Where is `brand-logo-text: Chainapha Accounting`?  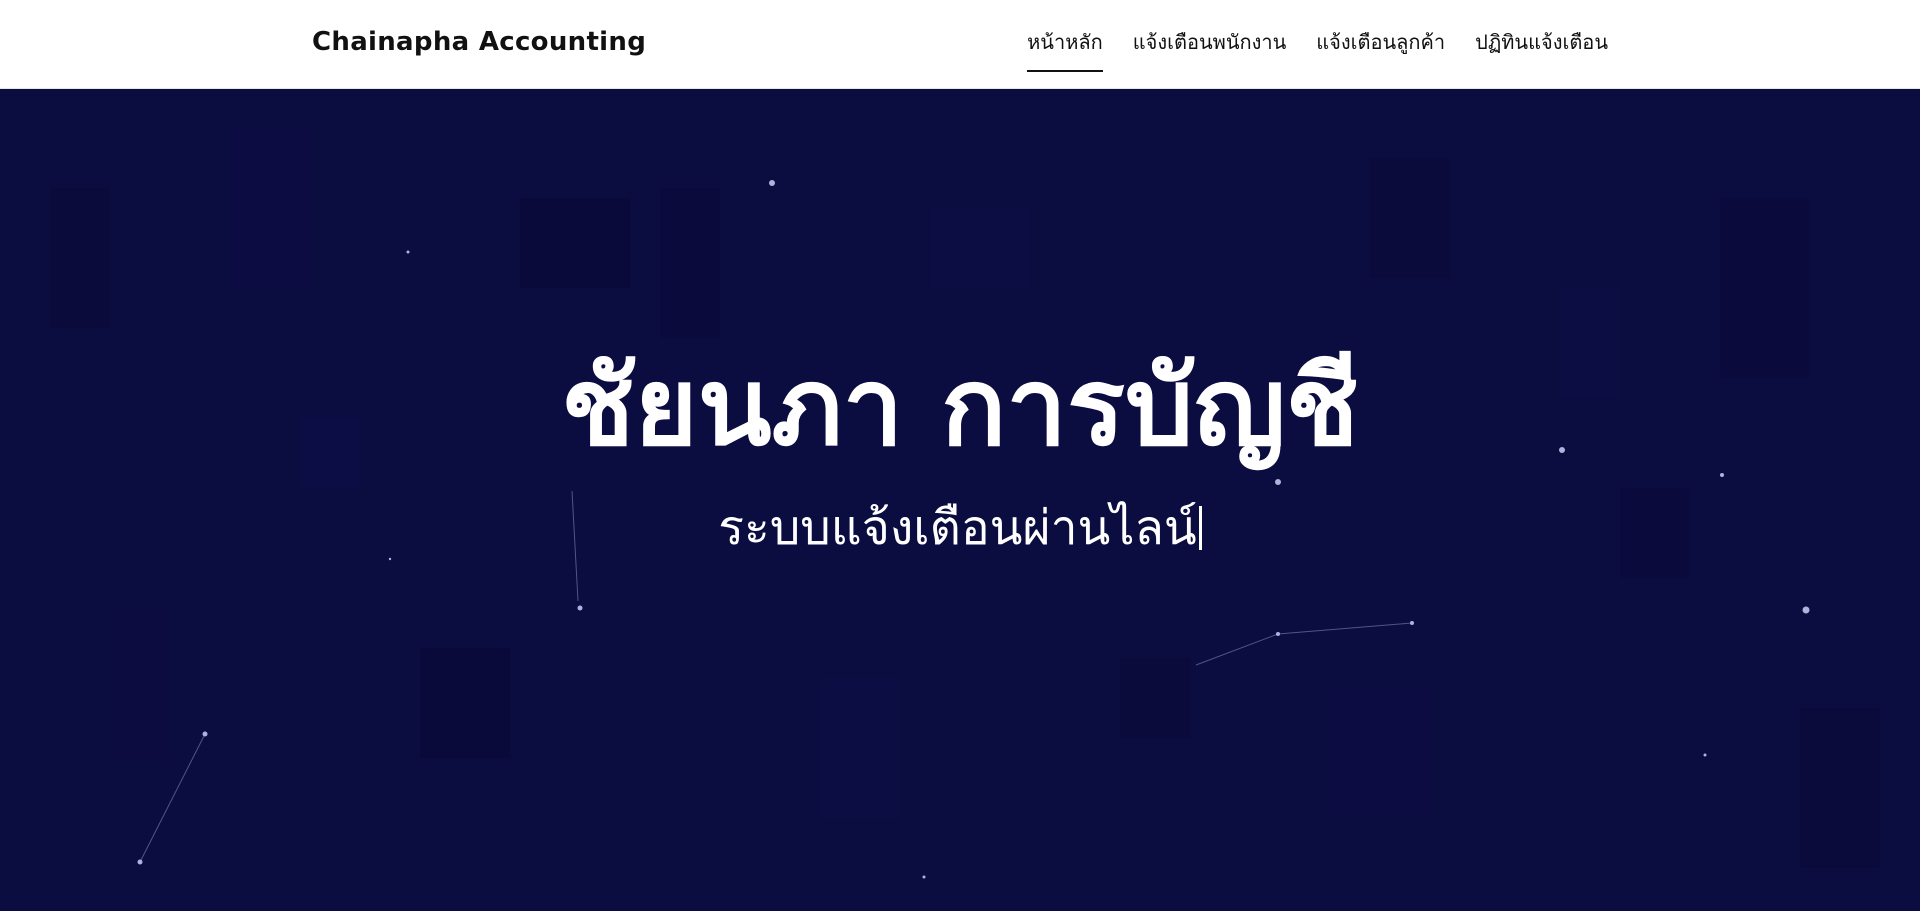 brand-logo-text: Chainapha Accounting is located at coordinates (479, 42).